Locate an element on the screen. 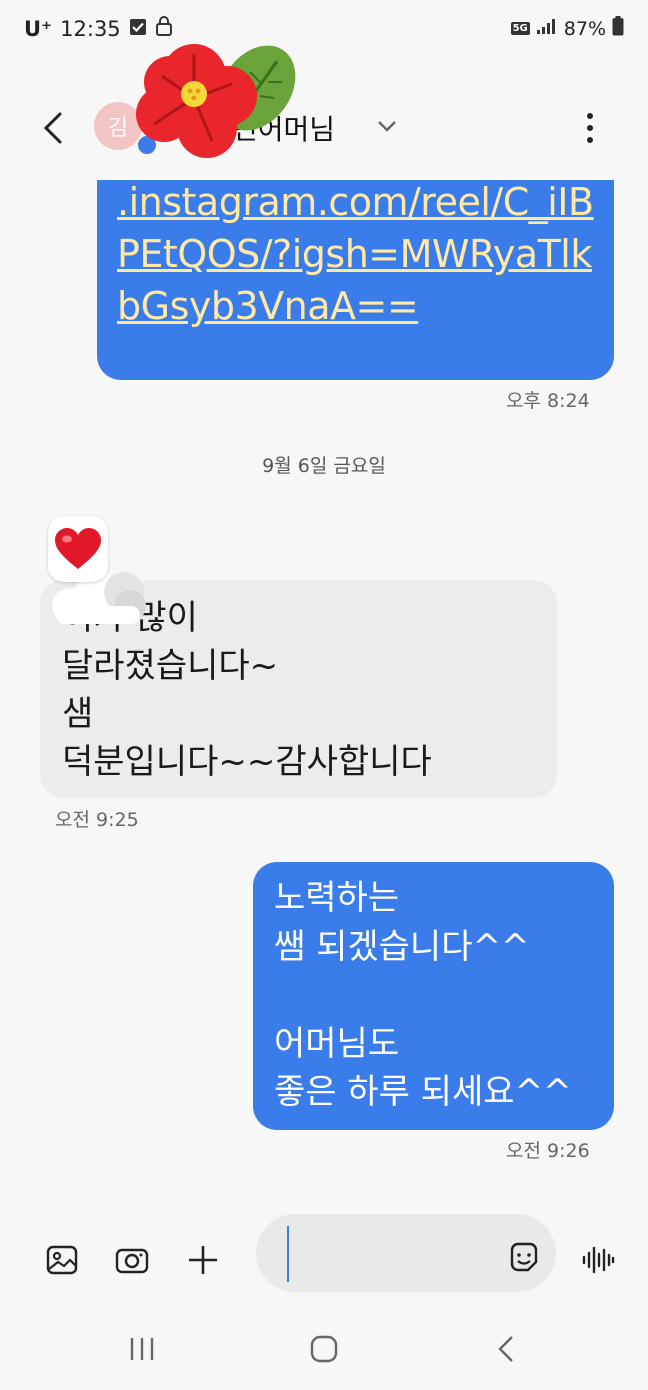 This screenshot has width=648, height=1390. recent-apps-button is located at coordinates (142, 1349).